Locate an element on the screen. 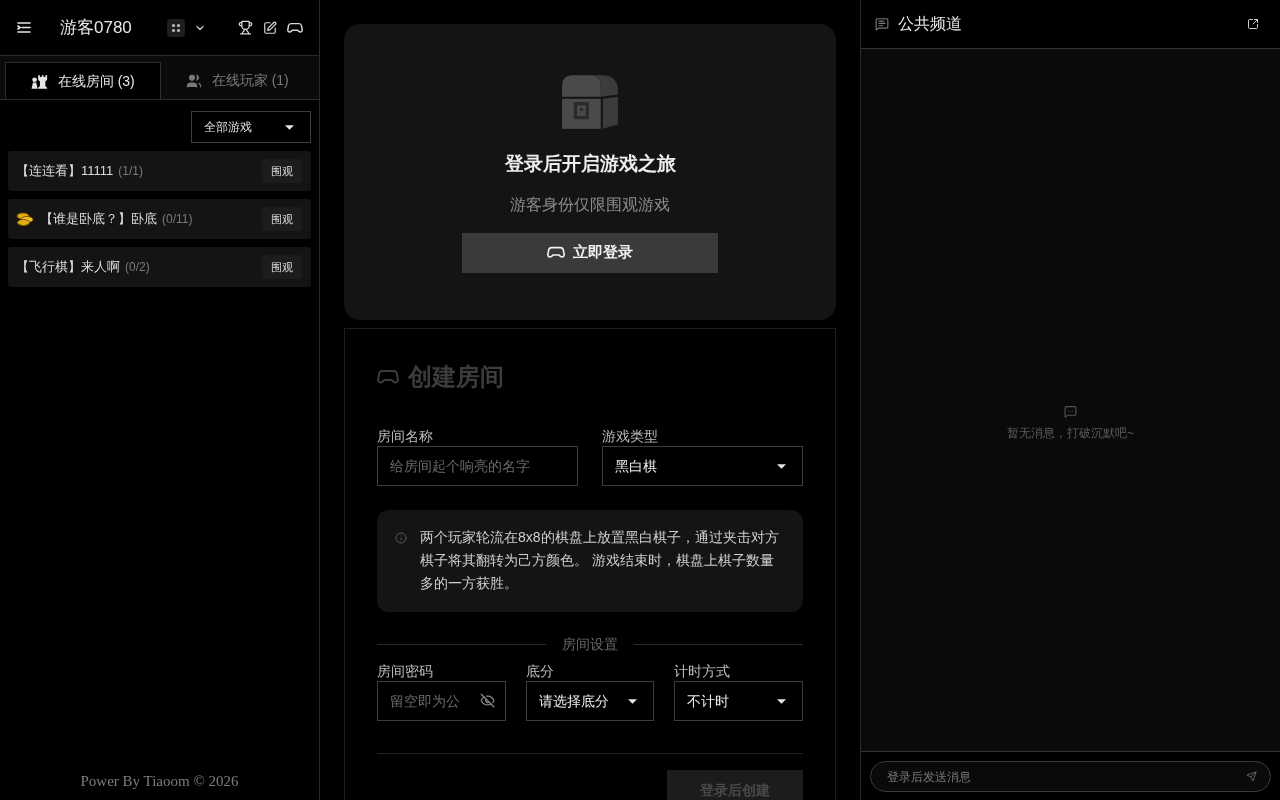 Image resolution: width=1280 pixels, height=800 pixels. tab: 在线玩家 (1) is located at coordinates (237, 80).